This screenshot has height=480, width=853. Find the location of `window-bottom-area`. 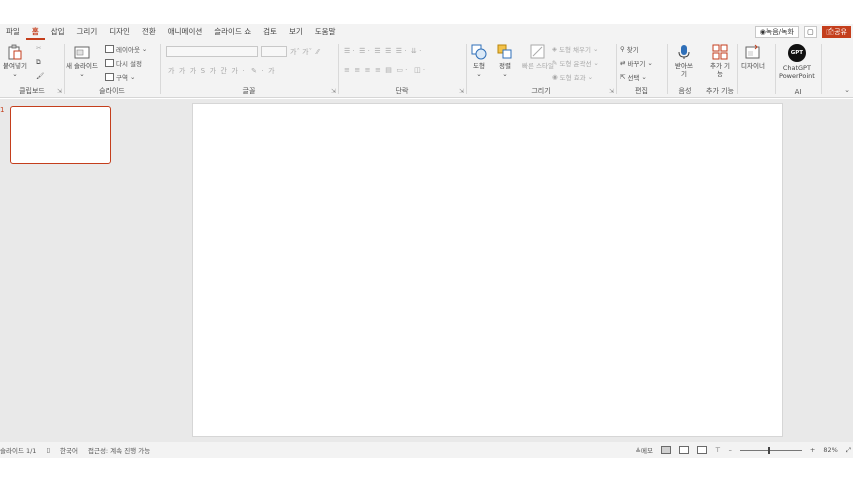

window-bottom-area is located at coordinates (426, 469).